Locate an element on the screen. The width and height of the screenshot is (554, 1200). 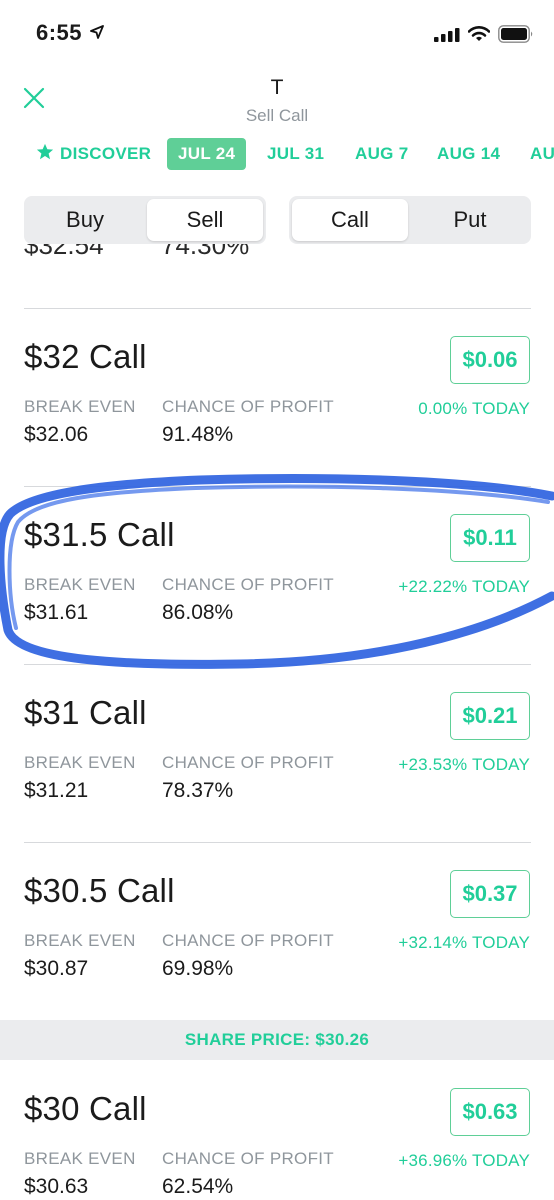
partial-chance: 74.30% is located at coordinates (205, 252).